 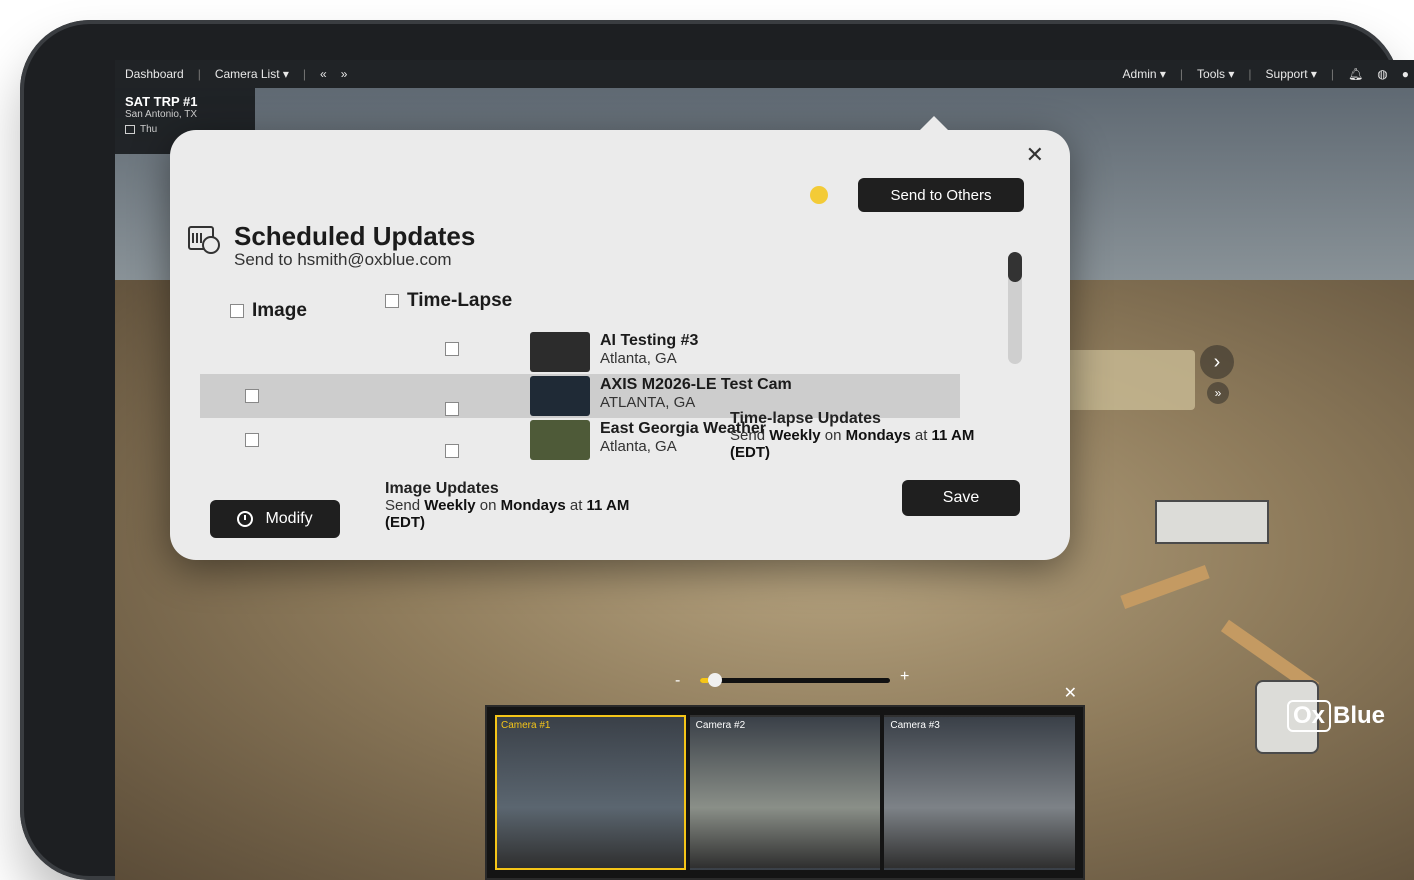 What do you see at coordinates (205, 238) in the screenshot?
I see `calendar-clock-icon` at bounding box center [205, 238].